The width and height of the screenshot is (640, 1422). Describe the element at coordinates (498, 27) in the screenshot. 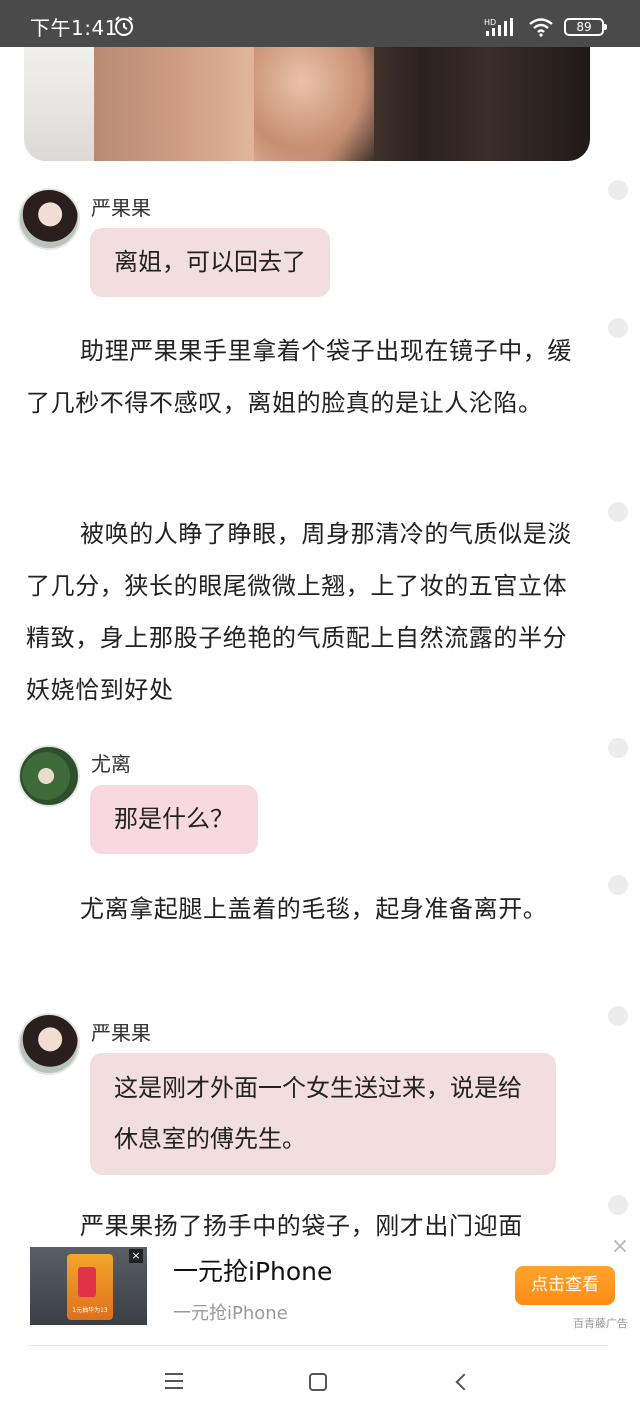

I see `signal-icon: HD` at that location.